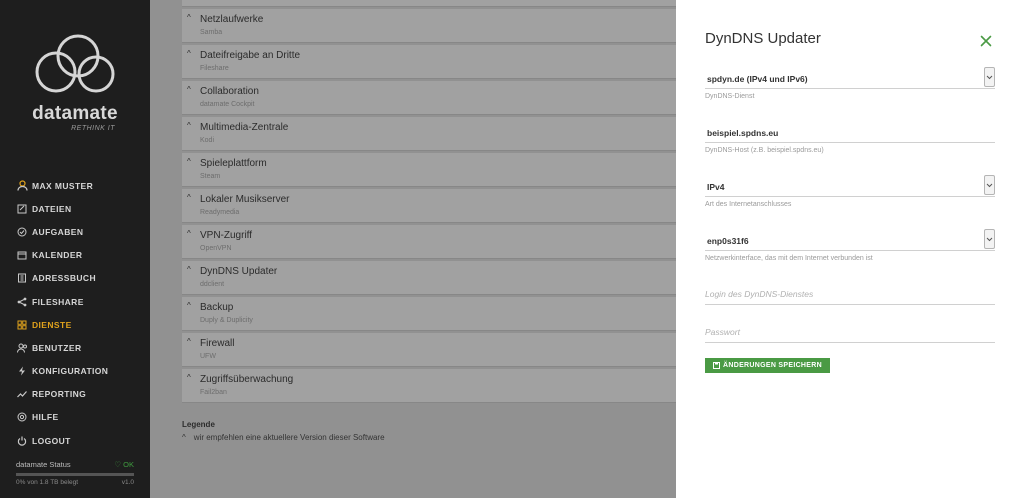 Image resolution: width=1024 pixels, height=498 pixels. Describe the element at coordinates (22, 302) in the screenshot. I see `share-icon` at that location.